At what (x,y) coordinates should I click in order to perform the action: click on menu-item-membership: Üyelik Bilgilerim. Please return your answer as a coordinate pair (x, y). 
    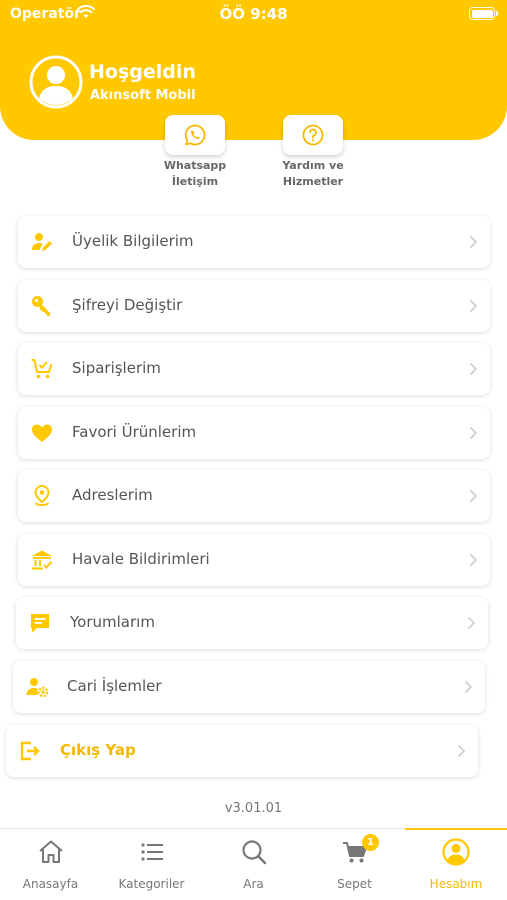
    Looking at the image, I should click on (254, 242).